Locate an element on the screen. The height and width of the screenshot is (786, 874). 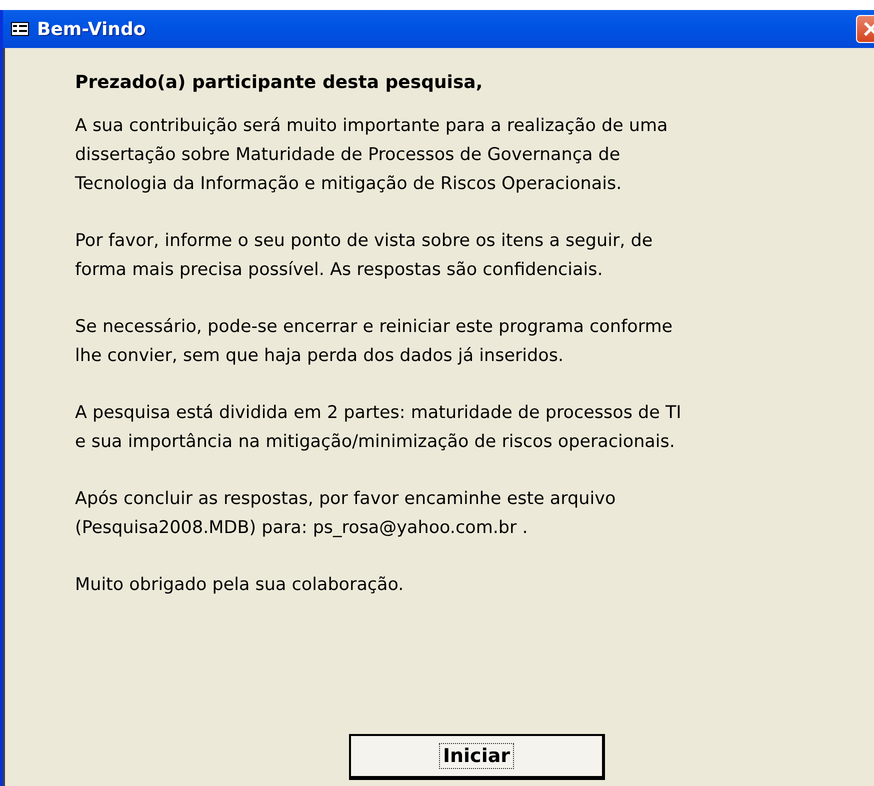
body-paragraph: Muito obrigado pela sua colaboração. is located at coordinates (240, 585).